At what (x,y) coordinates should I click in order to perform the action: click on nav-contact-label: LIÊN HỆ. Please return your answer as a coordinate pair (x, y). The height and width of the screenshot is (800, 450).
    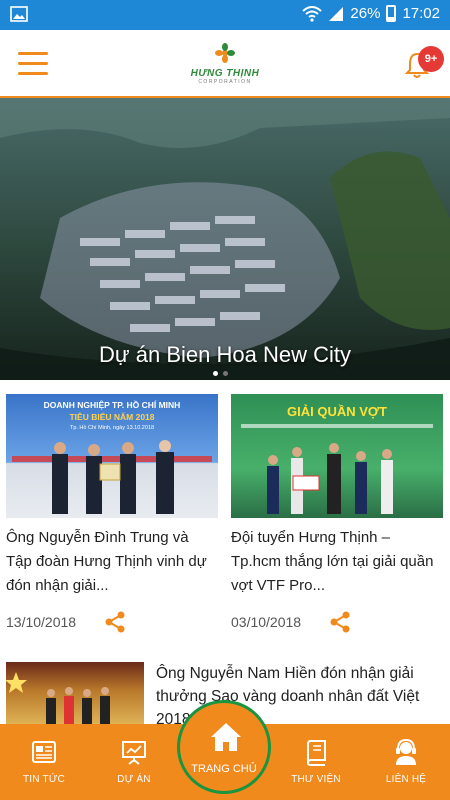
    Looking at the image, I should click on (406, 779).